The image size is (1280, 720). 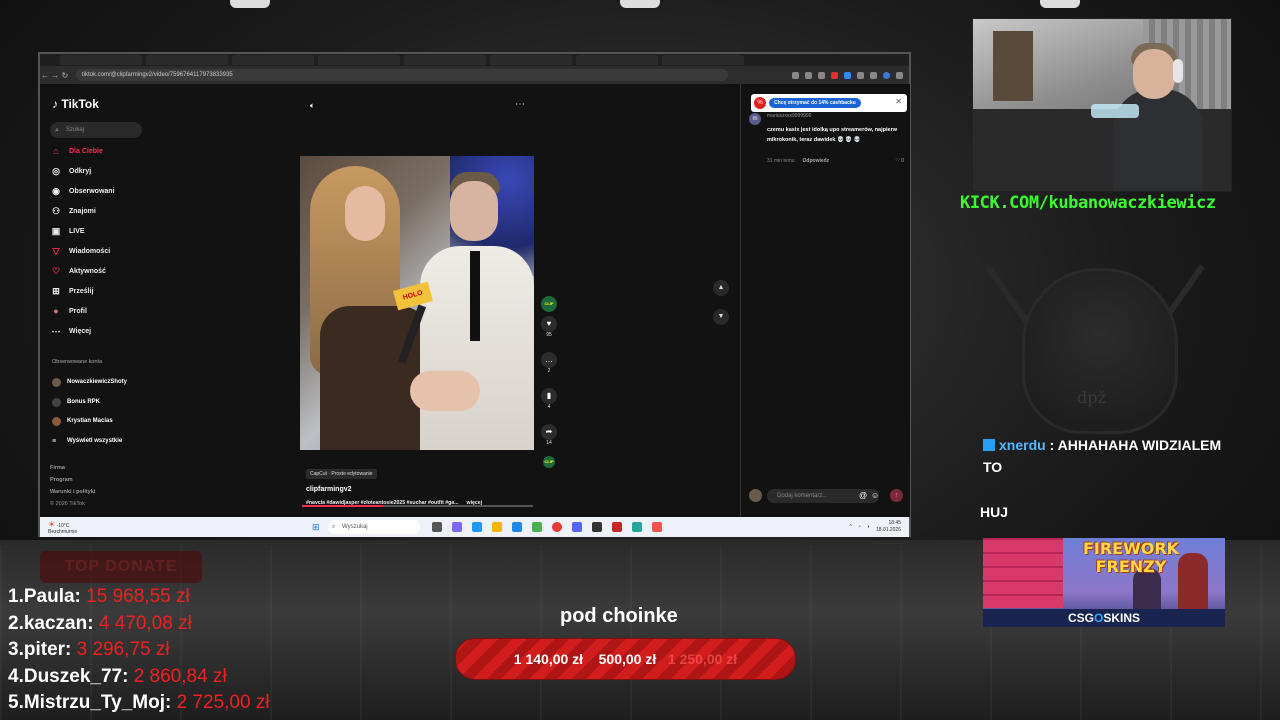 I want to click on back-icon: ←, so click(x=45, y=75).